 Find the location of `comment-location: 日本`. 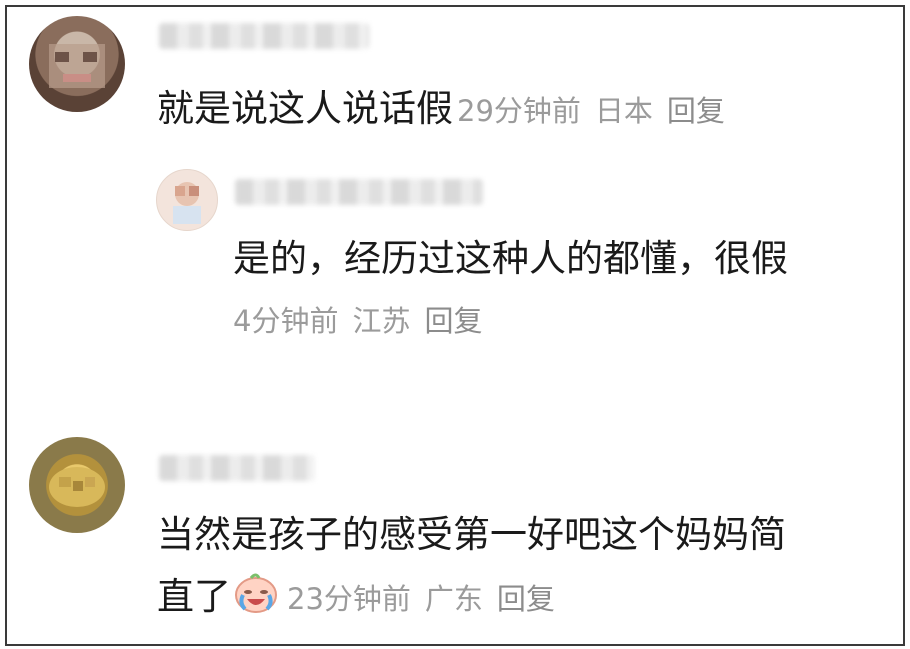

comment-location: 日本 is located at coordinates (623, 111).